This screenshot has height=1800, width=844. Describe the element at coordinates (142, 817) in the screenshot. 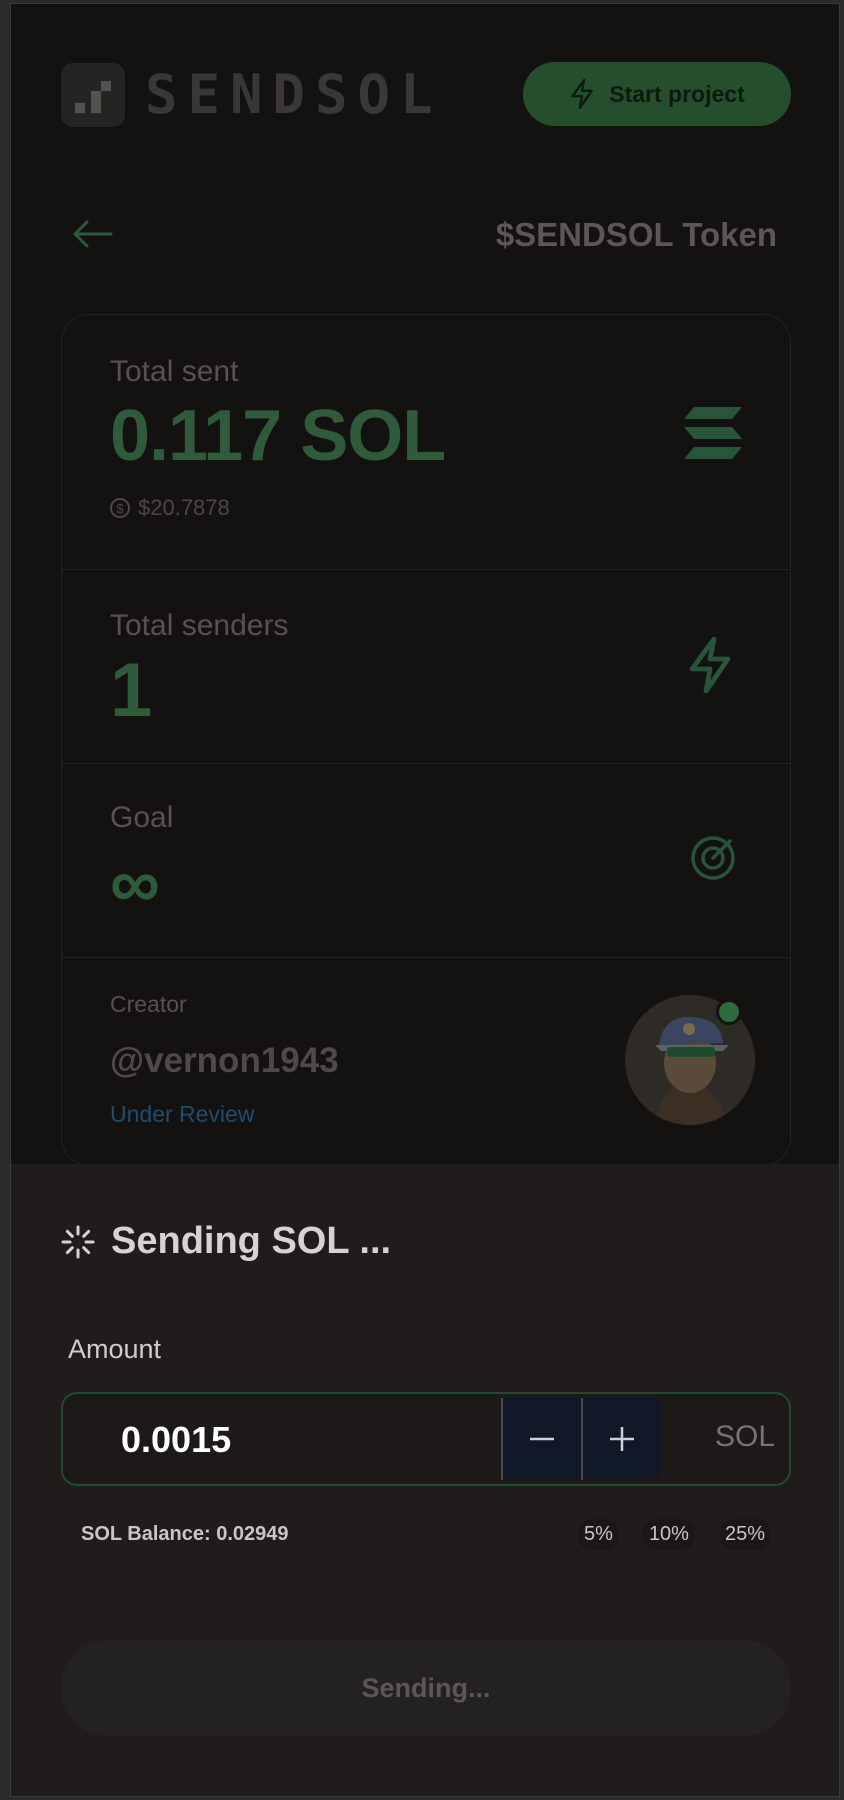

I see `goal-label: Goal` at that location.